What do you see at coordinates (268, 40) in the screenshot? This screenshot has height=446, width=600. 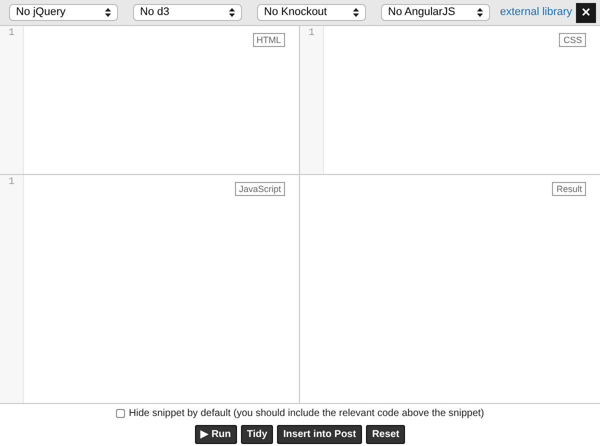 I see `panel-label: HTML` at bounding box center [268, 40].